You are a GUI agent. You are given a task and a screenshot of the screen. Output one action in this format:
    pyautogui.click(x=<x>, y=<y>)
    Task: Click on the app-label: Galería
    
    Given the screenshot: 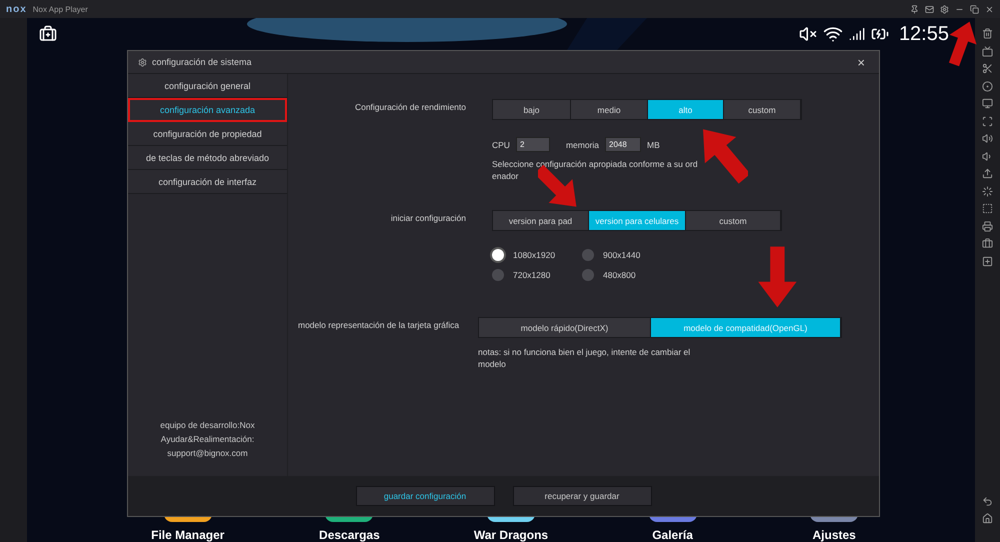 What is the action you would take?
    pyautogui.click(x=672, y=535)
    